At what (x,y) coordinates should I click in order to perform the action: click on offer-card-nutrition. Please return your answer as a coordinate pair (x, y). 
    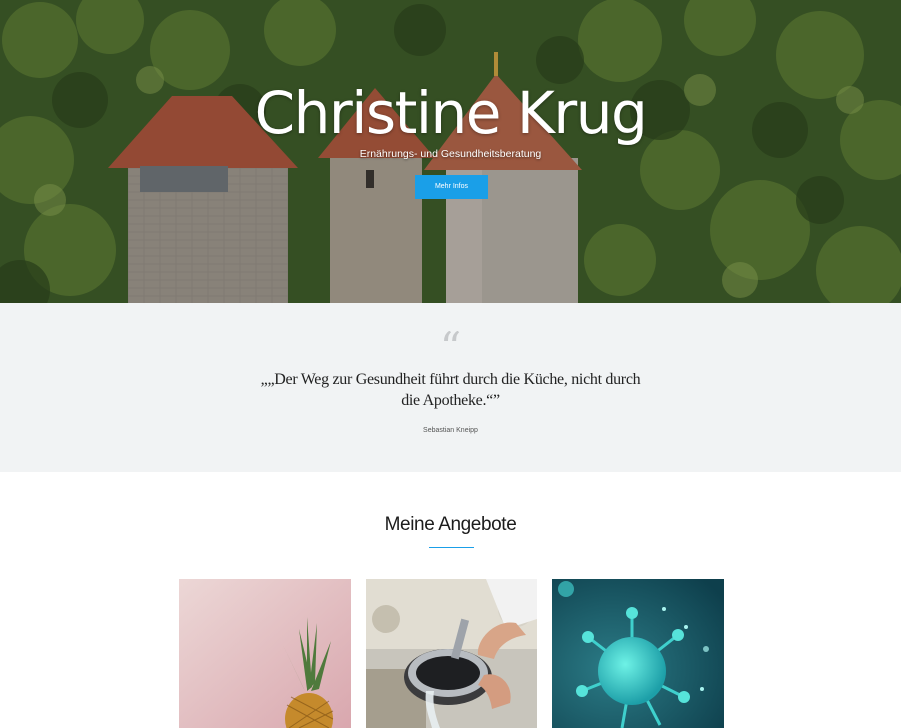
    Looking at the image, I should click on (265, 653).